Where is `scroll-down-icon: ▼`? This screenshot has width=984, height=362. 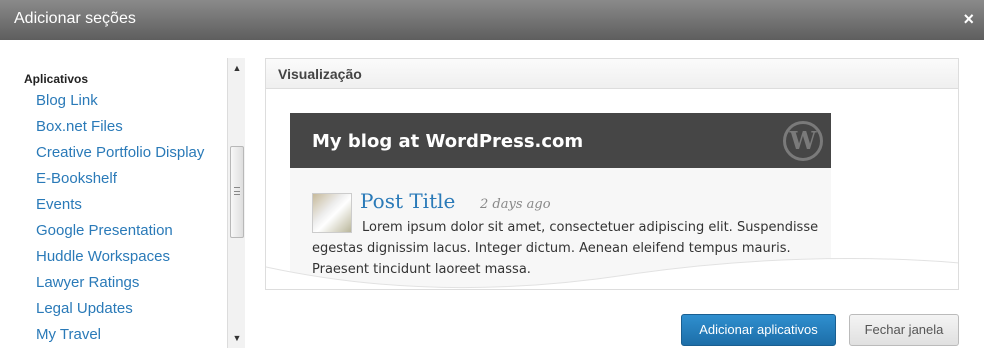 scroll-down-icon: ▼ is located at coordinates (237, 338).